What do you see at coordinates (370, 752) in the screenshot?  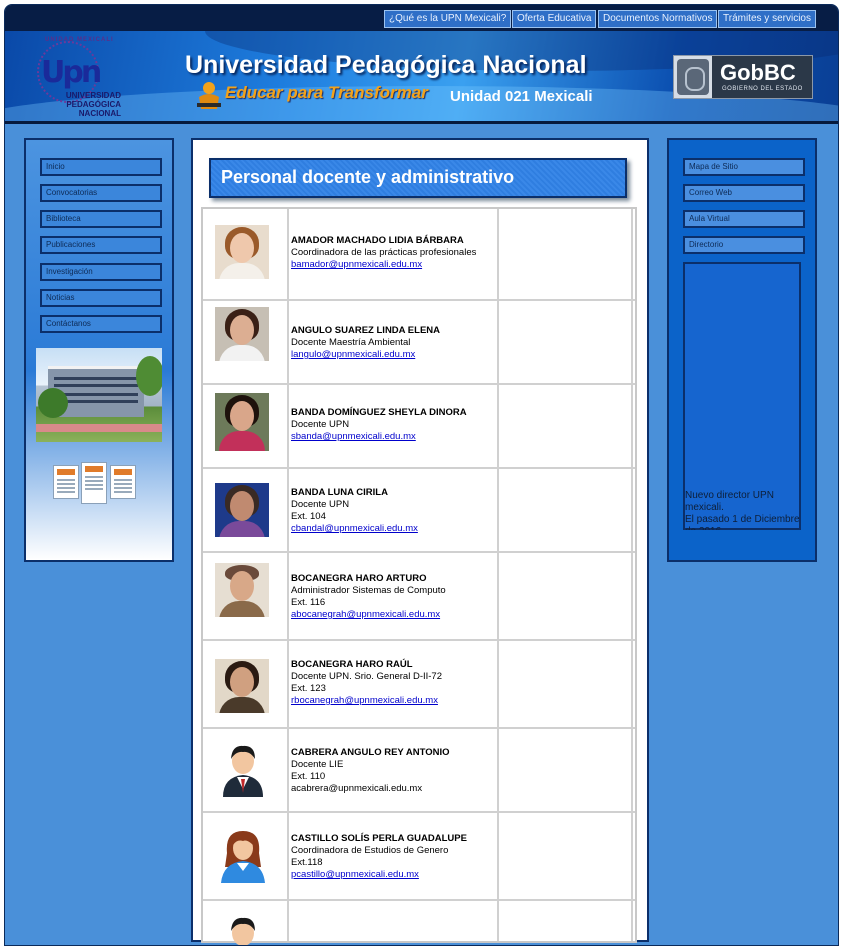 I see `staff-name: CABRERA ANGULO REY ANTONIO` at bounding box center [370, 752].